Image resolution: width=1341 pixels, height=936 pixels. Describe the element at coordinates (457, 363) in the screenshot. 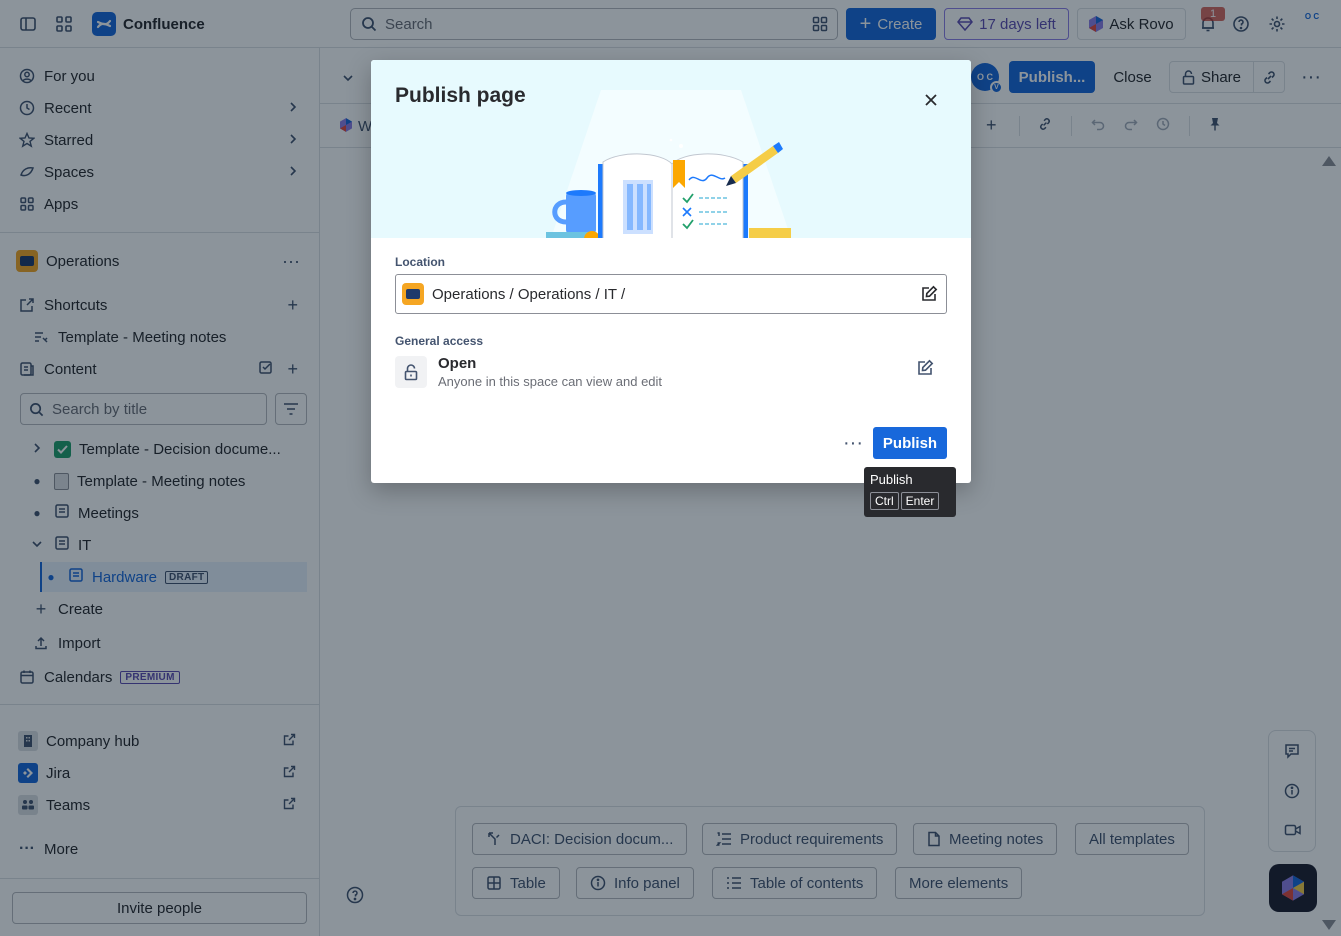

I see `access-title: Open` at that location.